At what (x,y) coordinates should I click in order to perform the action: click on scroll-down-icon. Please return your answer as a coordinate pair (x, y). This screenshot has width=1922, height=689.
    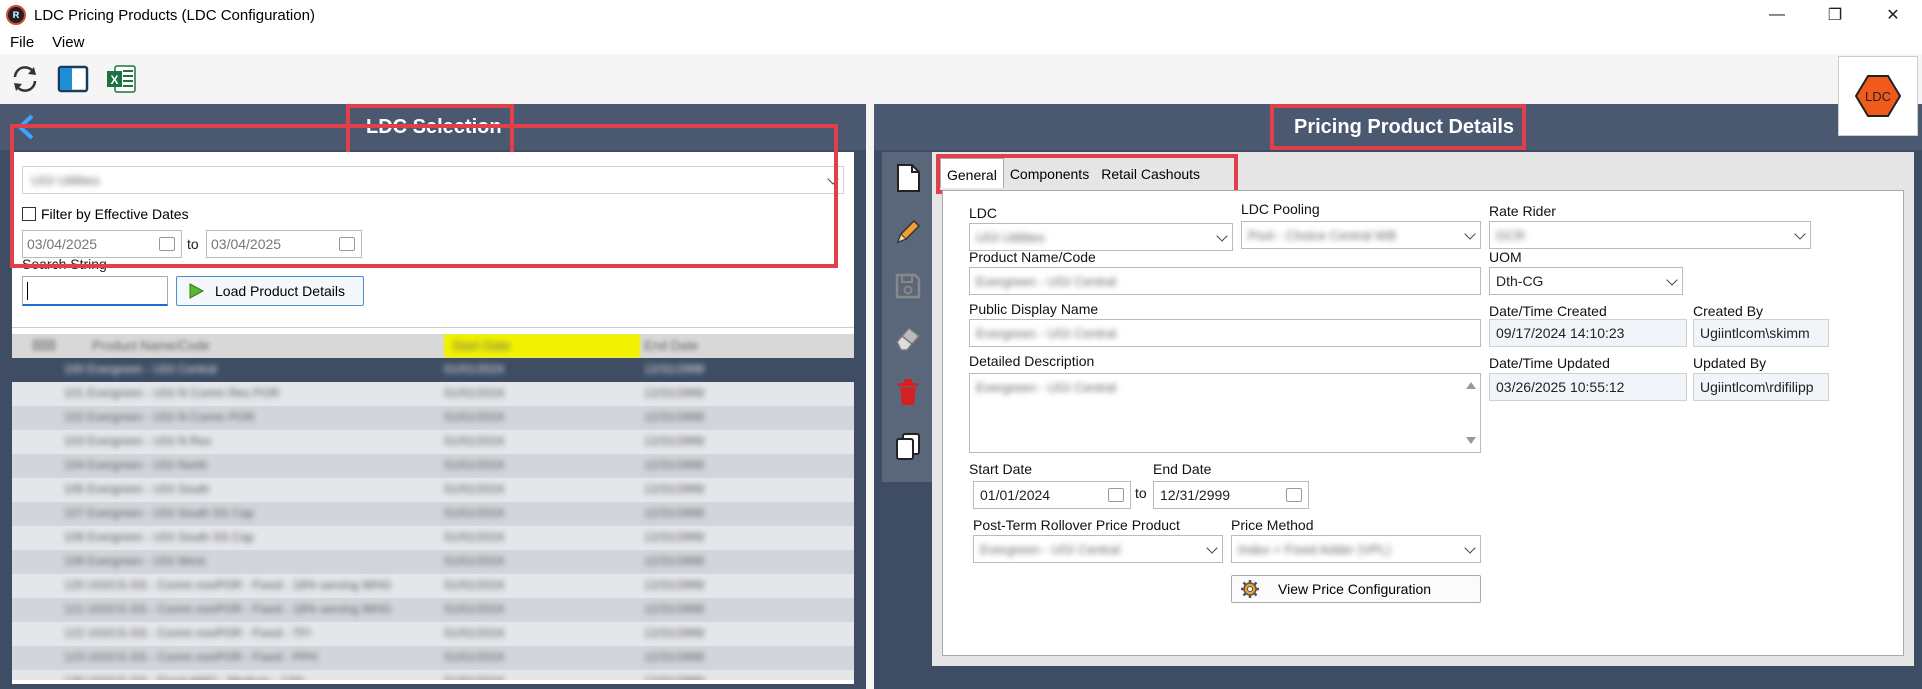
    Looking at the image, I should click on (1471, 440).